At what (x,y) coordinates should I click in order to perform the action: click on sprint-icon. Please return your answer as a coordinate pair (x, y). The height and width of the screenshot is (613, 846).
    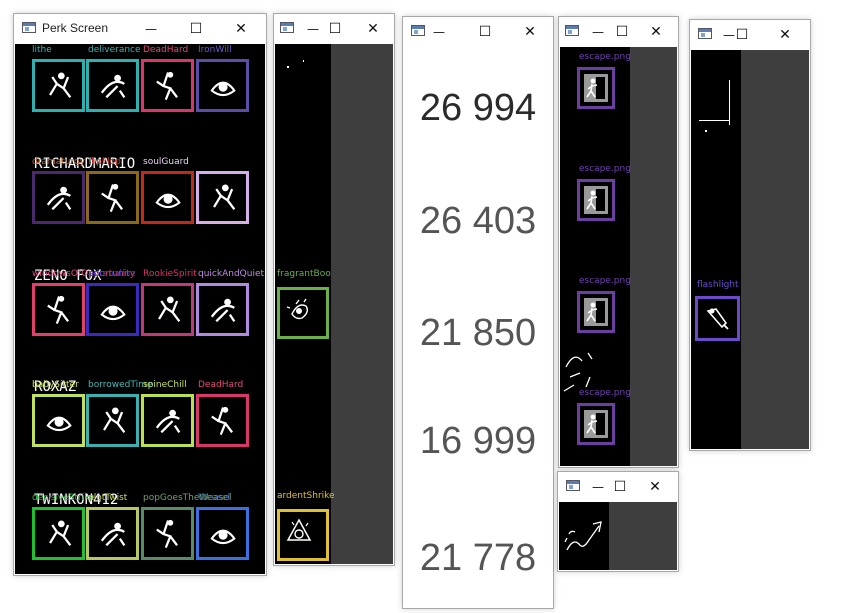
    Looking at the image, I should click on (113, 86).